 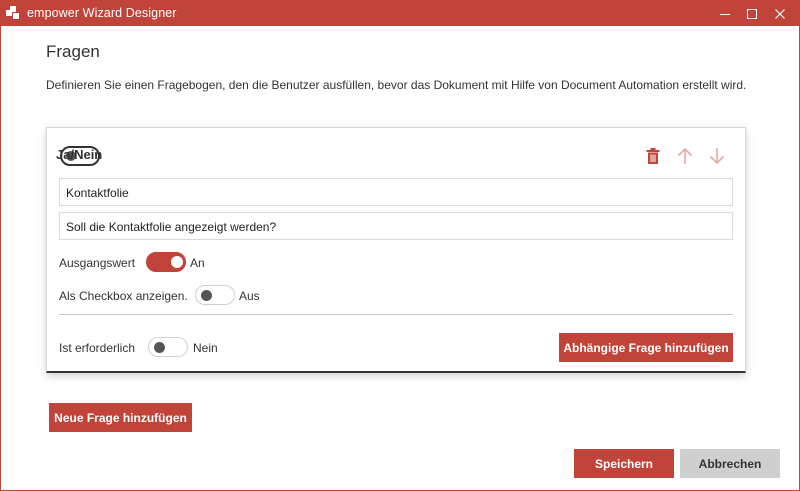 I want to click on arrow-up-icon, so click(x=685, y=155).